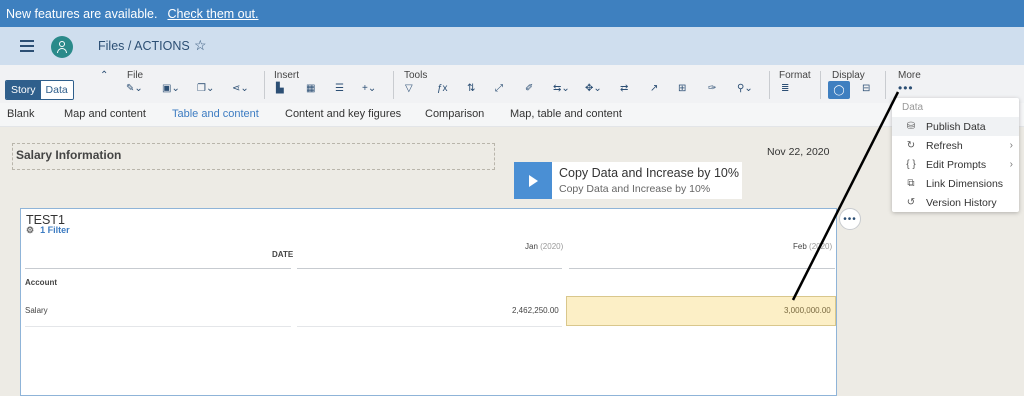 This screenshot has height=396, width=1024. I want to click on layout-map-and-content: Map and content, so click(105, 114).